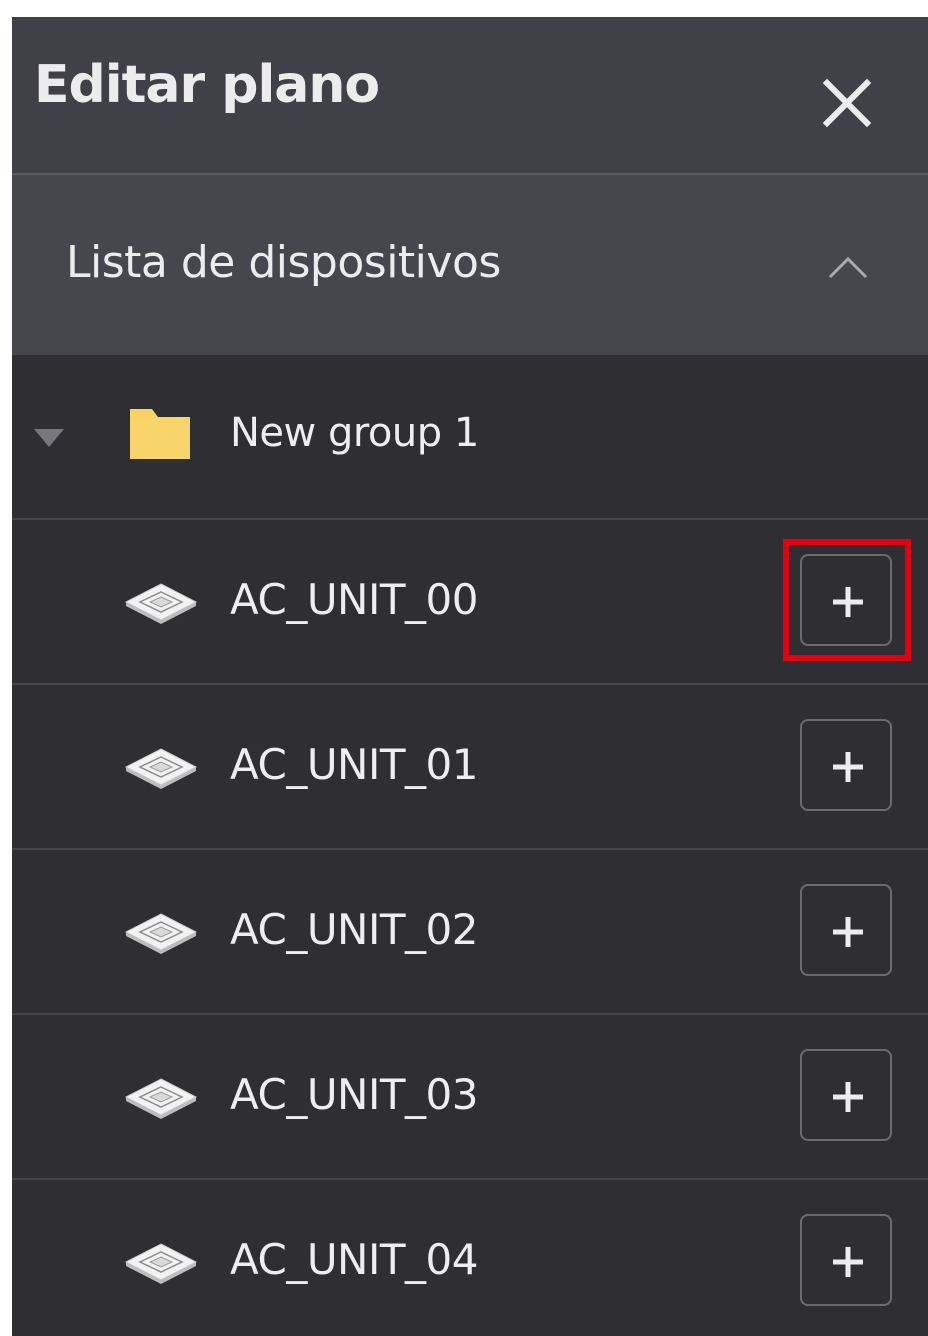 This screenshot has width=928, height=1336. I want to click on device-label: AC_UNIT_01, so click(354, 764).